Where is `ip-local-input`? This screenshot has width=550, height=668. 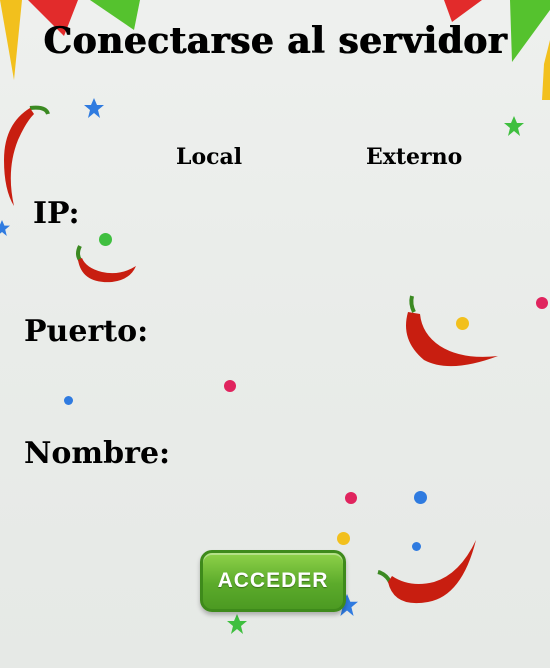 ip-local-input is located at coordinates (227, 218).